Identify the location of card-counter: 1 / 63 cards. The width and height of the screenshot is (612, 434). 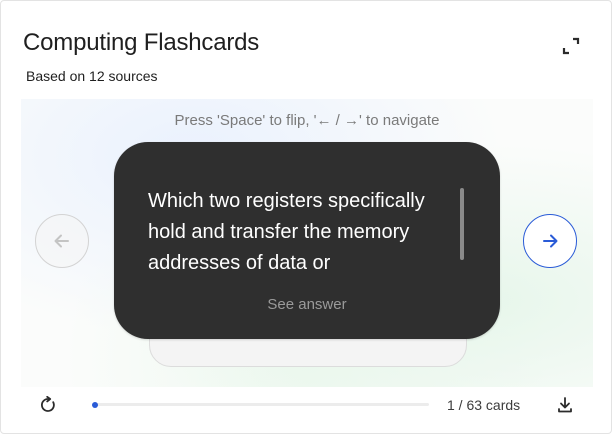
(484, 405).